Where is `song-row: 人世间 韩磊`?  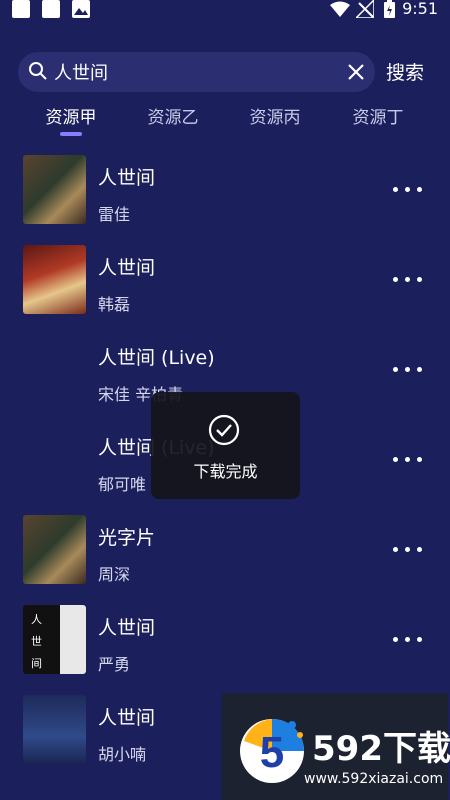 song-row: 人世间 韩磊 is located at coordinates (225, 280).